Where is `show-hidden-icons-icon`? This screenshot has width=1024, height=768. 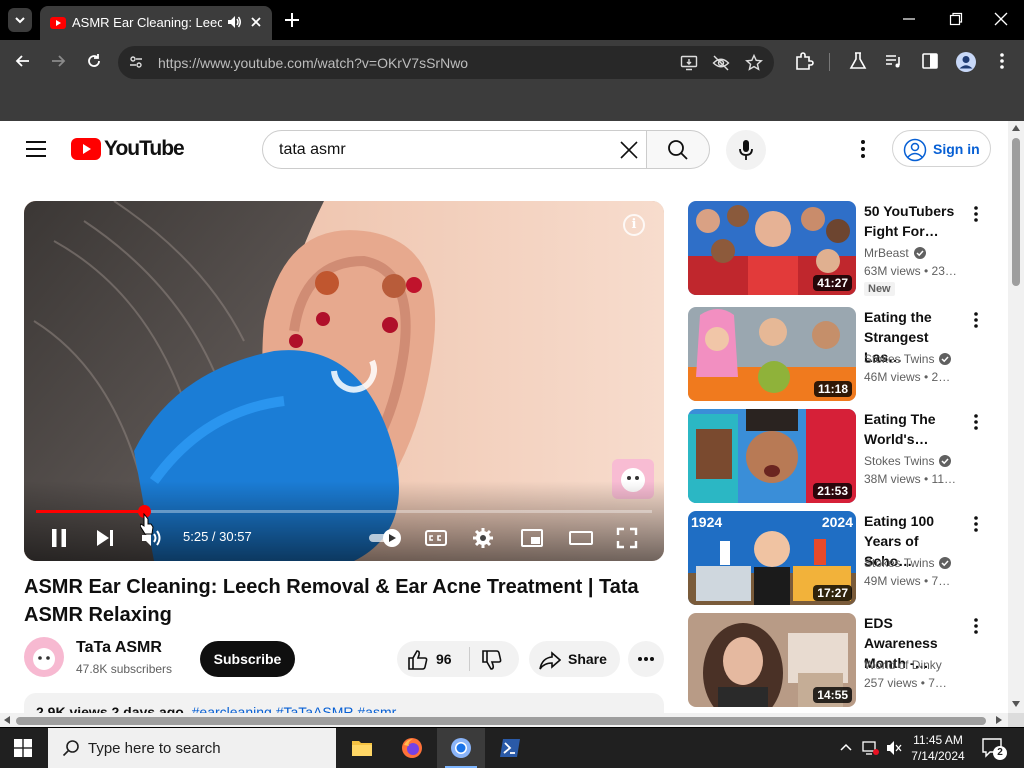
show-hidden-icons-icon is located at coordinates (846, 747).